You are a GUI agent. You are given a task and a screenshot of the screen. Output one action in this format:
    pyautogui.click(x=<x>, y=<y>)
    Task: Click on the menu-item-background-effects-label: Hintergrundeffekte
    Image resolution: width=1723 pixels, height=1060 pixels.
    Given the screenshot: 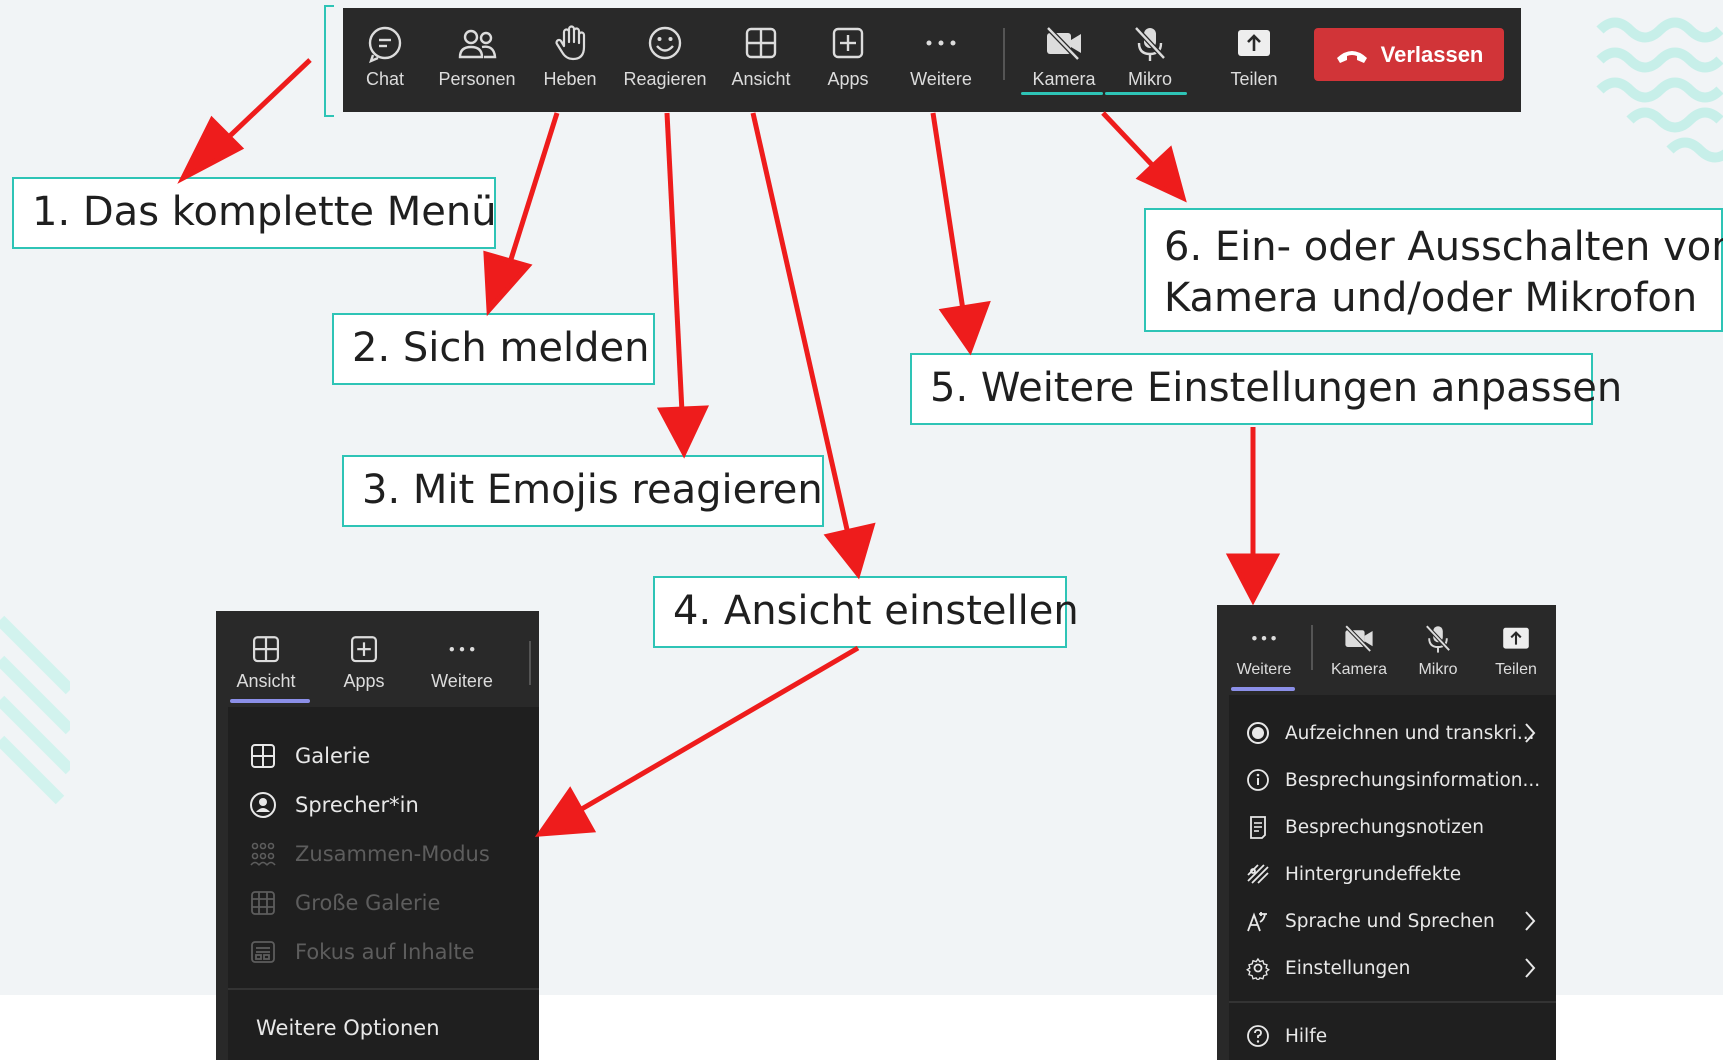 What is the action you would take?
    pyautogui.click(x=1373, y=874)
    